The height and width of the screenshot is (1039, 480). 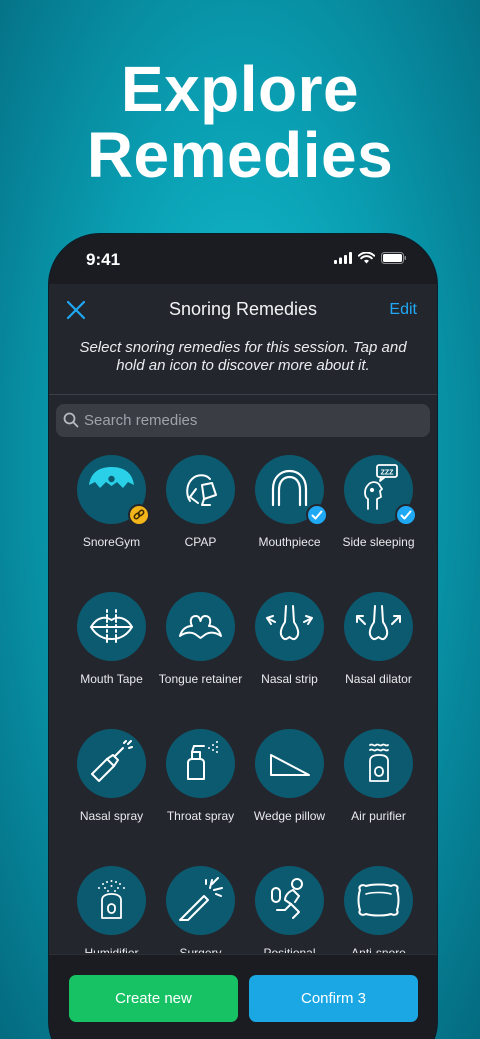 What do you see at coordinates (378, 623) in the screenshot?
I see `nasal-dilator-icon` at bounding box center [378, 623].